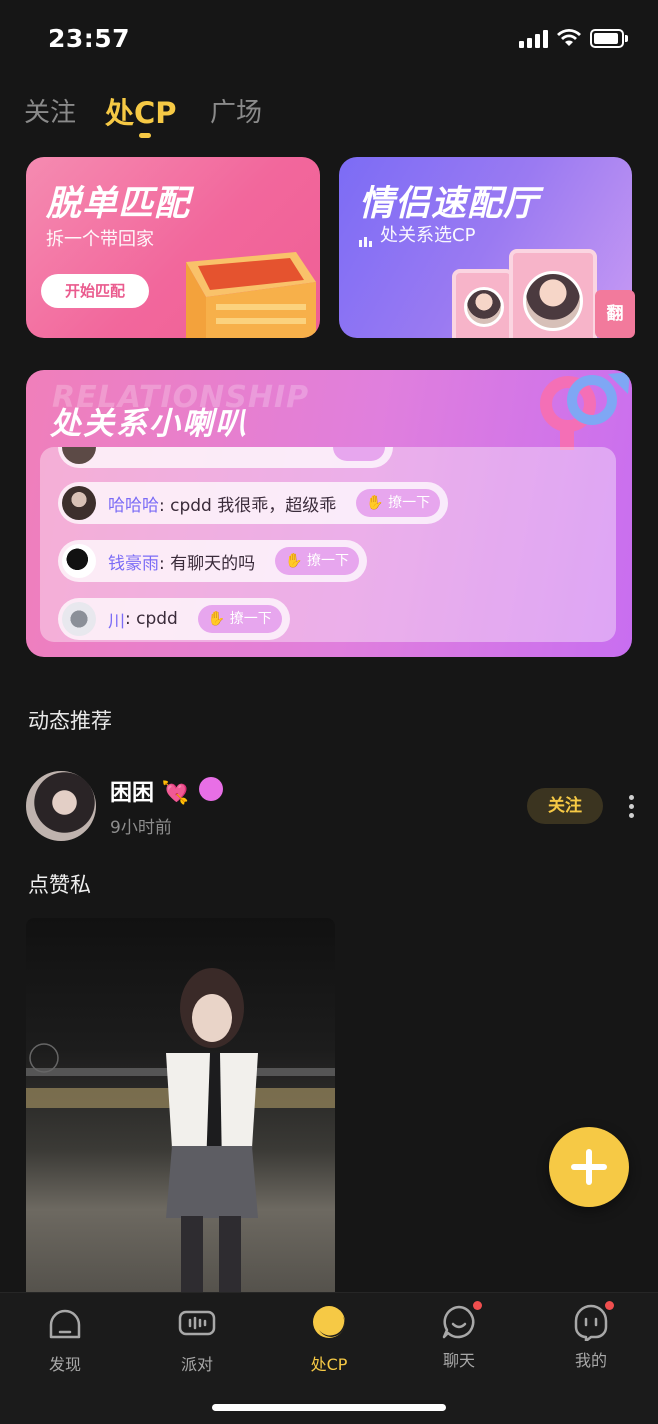 Image resolution: width=658 pixels, height=1424 pixels. I want to click on flip-card-tile: 翻, so click(615, 314).